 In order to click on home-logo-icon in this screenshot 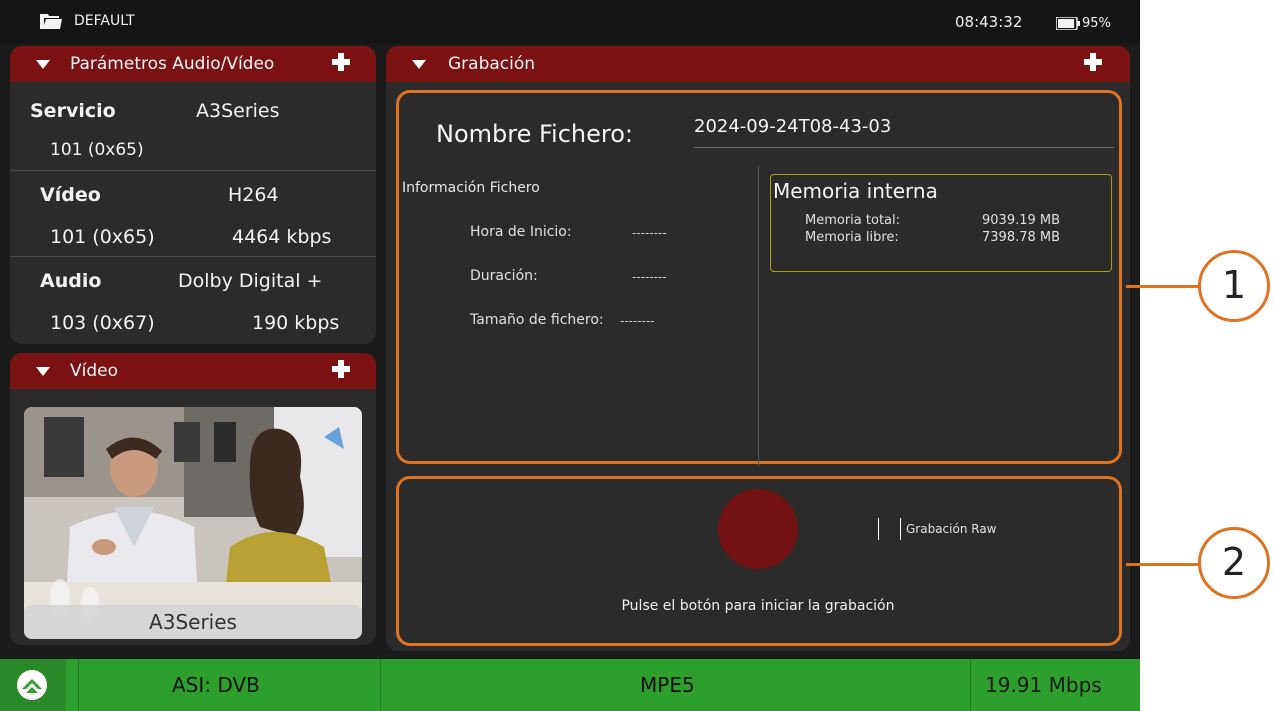, I will do `click(32, 685)`.